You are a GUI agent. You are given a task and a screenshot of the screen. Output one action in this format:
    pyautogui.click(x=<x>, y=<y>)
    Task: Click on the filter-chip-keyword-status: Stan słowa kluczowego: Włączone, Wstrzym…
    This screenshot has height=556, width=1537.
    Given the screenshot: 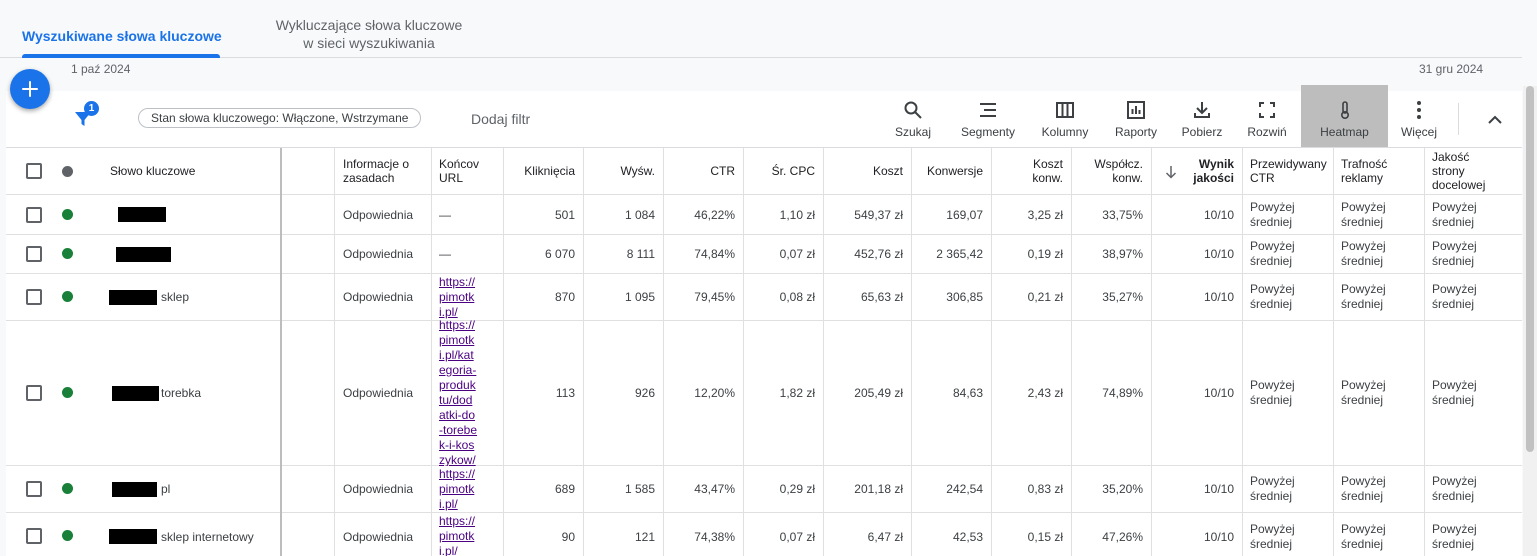 What is the action you would take?
    pyautogui.click(x=280, y=118)
    